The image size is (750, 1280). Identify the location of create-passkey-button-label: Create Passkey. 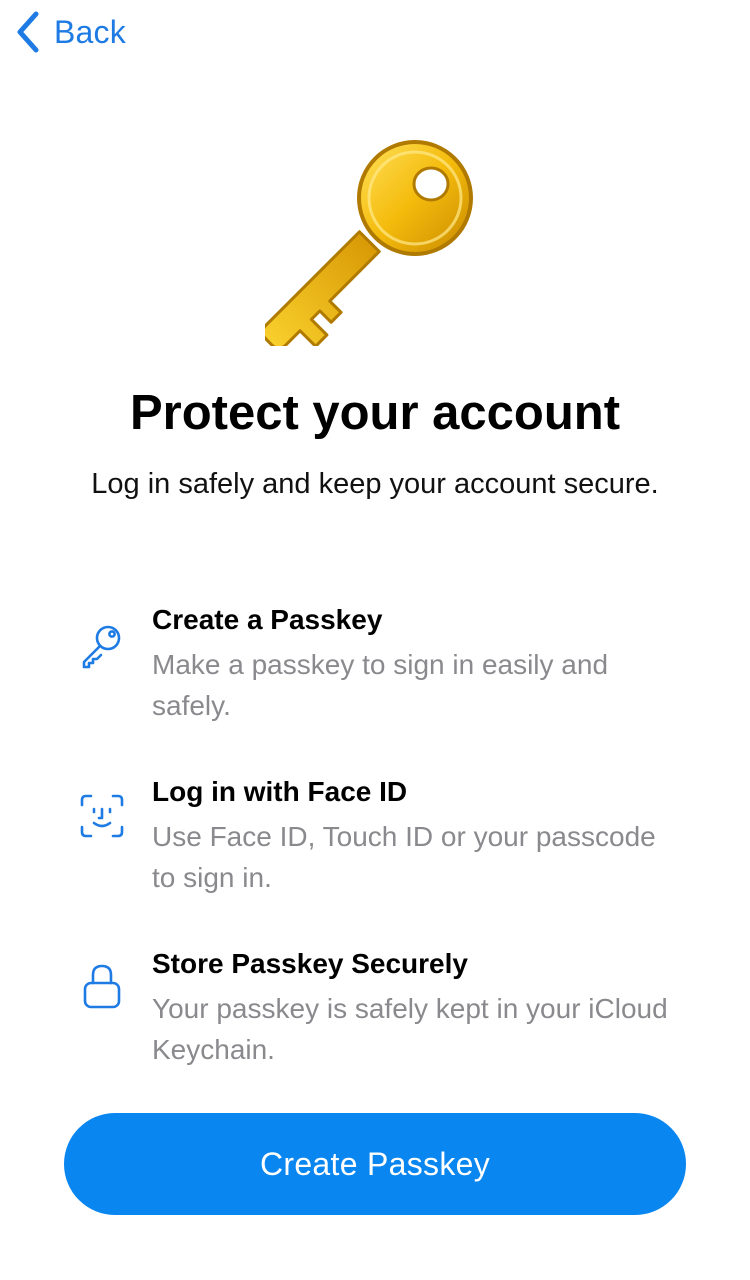
(375, 1163).